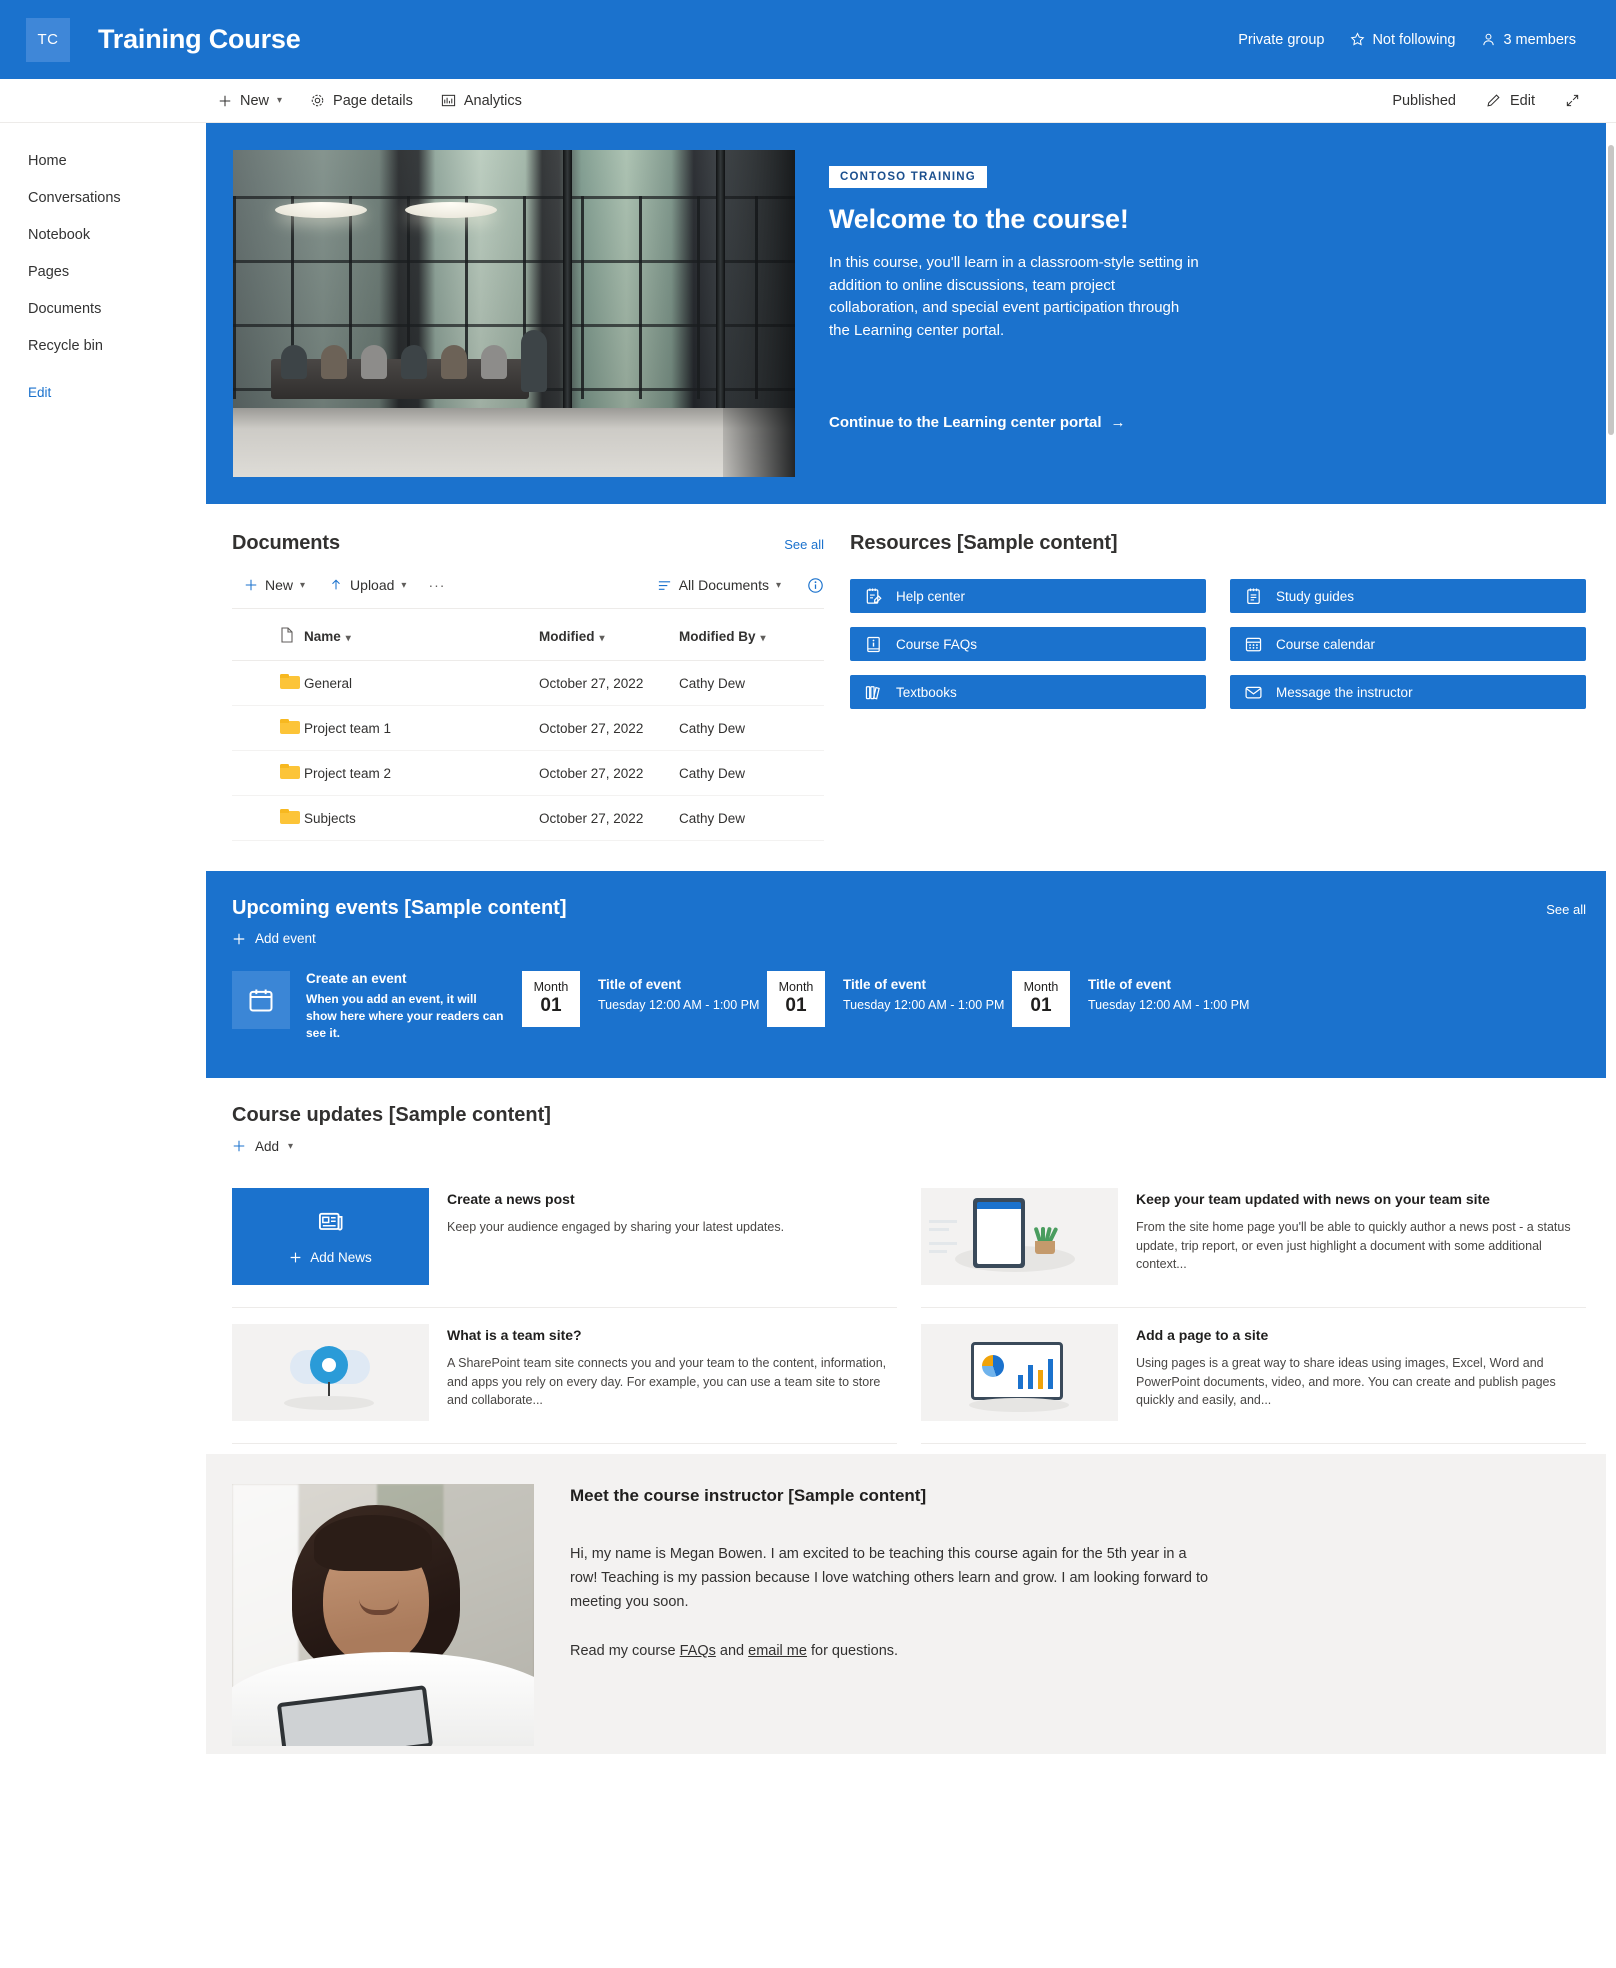 The height and width of the screenshot is (1968, 1616). What do you see at coordinates (103, 272) in the screenshot?
I see `sidebar-item-pages: Pages` at bounding box center [103, 272].